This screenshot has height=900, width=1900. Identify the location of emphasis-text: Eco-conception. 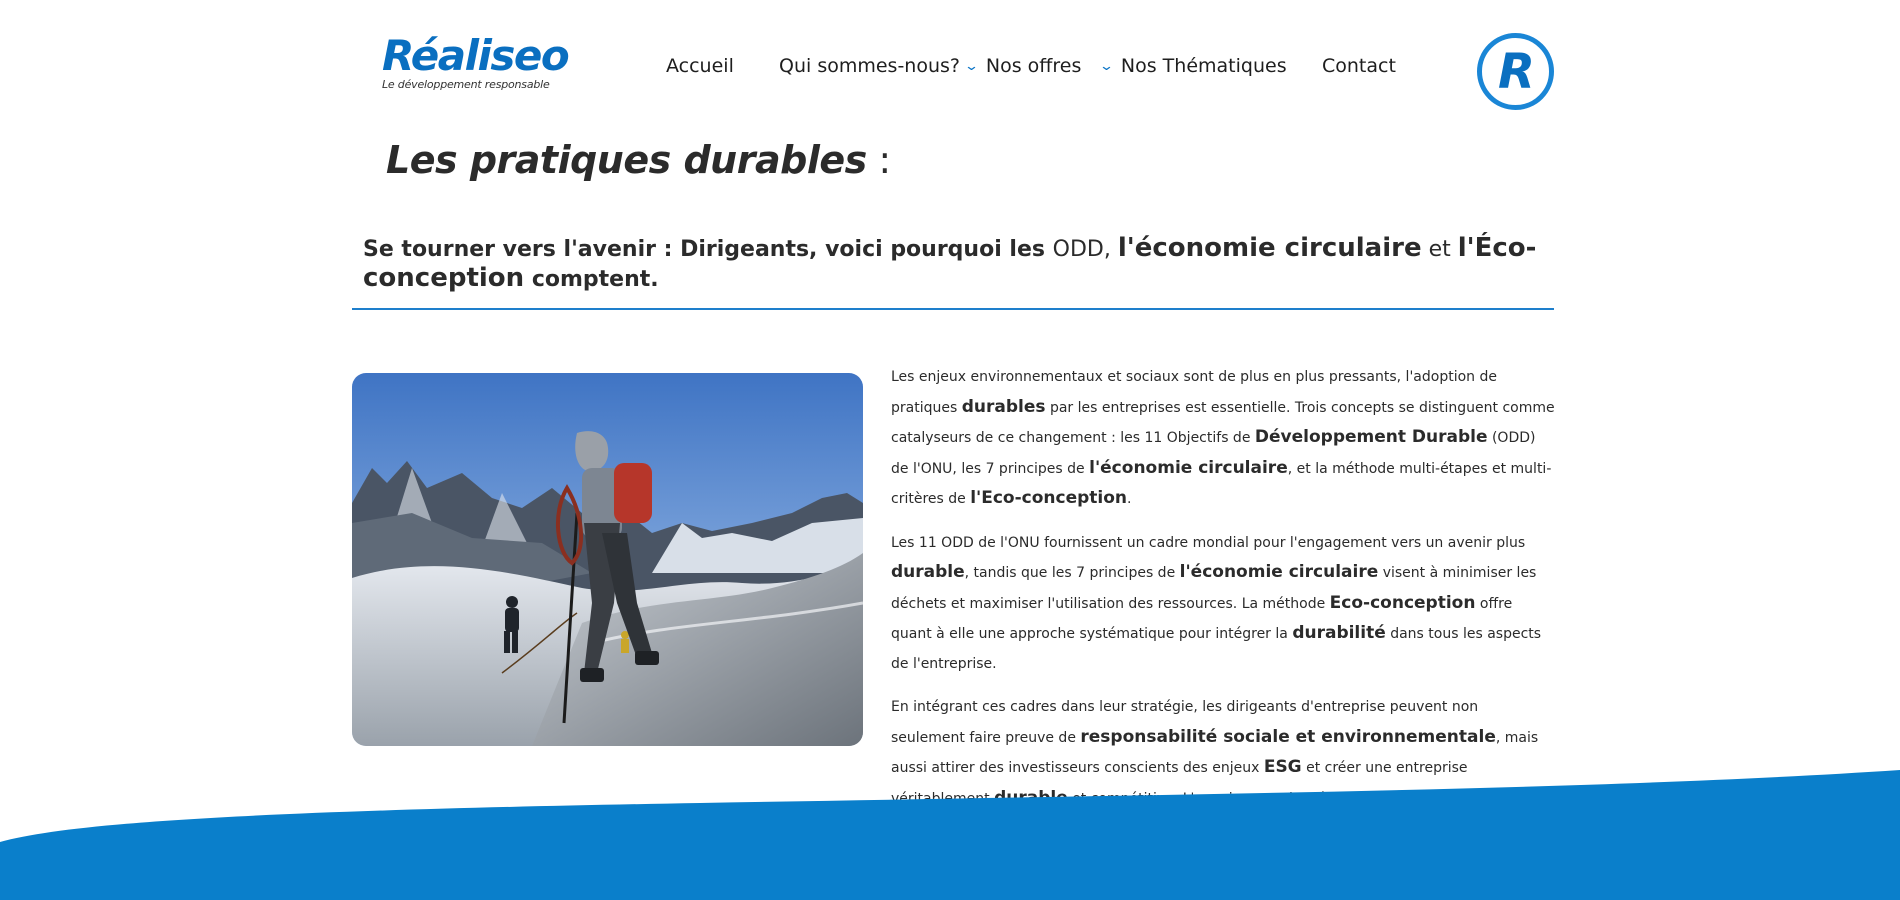
(1402, 602).